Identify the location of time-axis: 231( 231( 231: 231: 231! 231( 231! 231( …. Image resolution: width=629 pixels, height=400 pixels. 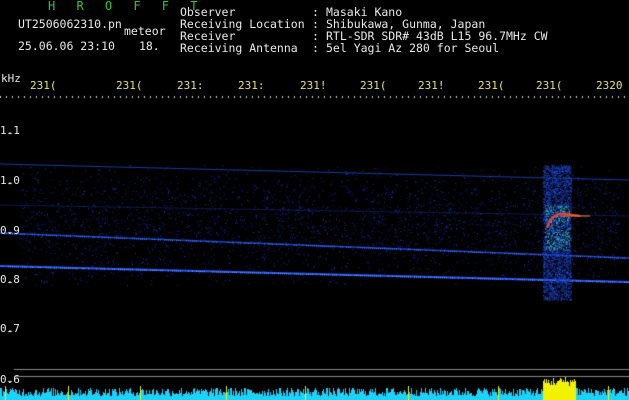
(314, 87).